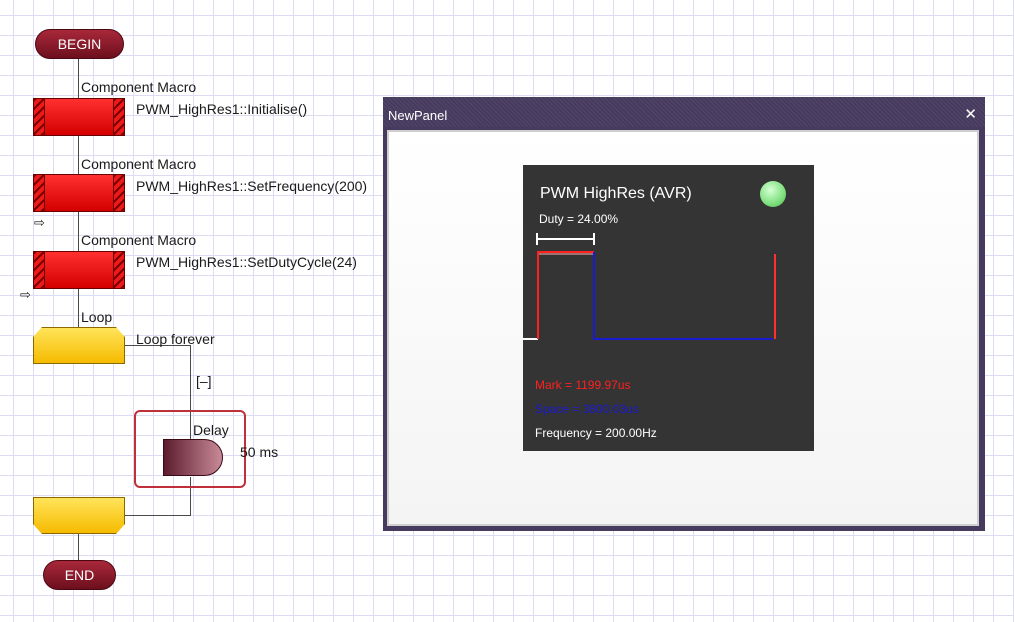 The image size is (1014, 622). I want to click on close-icon: ✕, so click(970, 114).